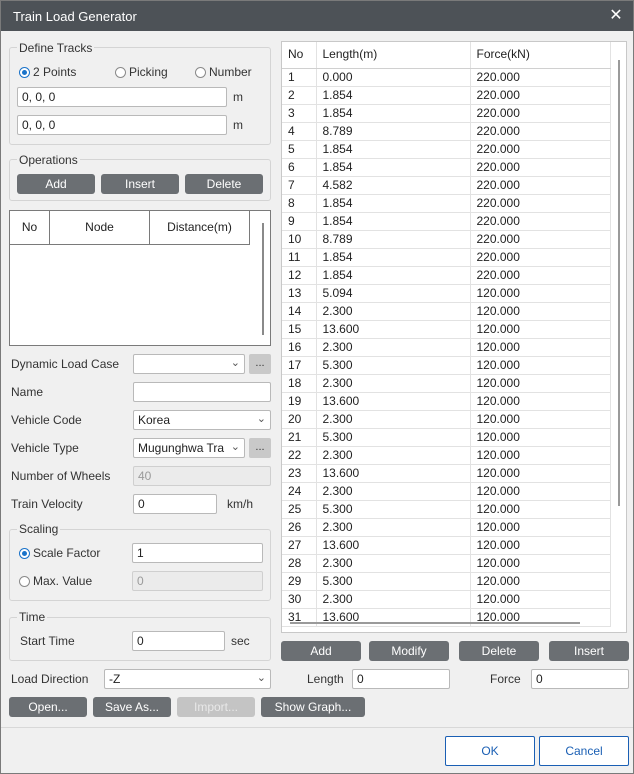 This screenshot has height=774, width=634. Describe the element at coordinates (393, 149) in the screenshot. I see `row-length-cell: 1.854` at that location.